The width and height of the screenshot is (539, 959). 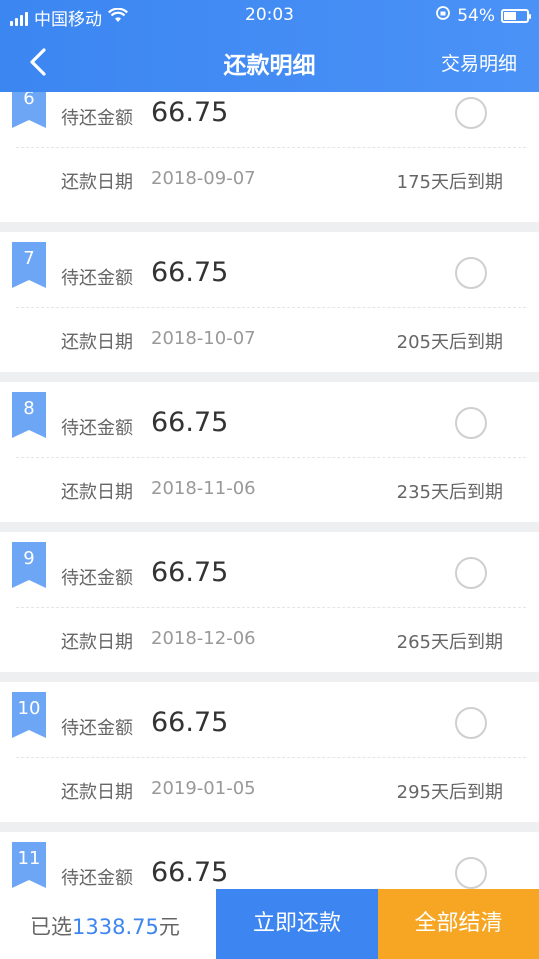 I want to click on installment-card: 9 待还金额 66.75 还款日期 2018-12-06 265天后到期, so click(x=269, y=602).